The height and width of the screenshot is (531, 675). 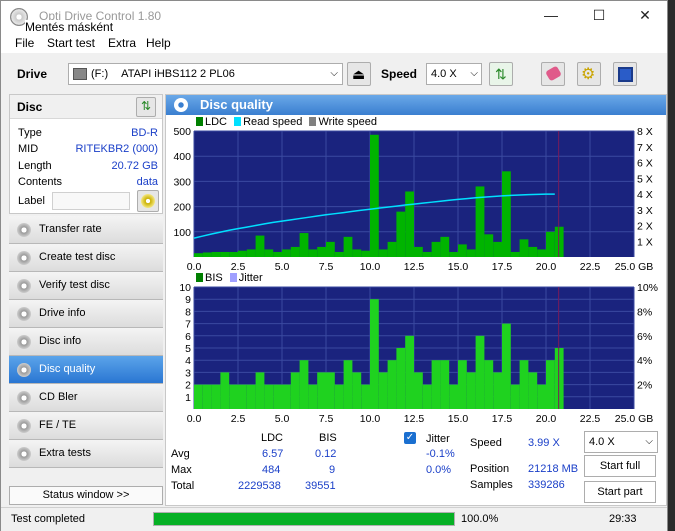 I want to click on nav-create-test-disc: Create test disc, so click(x=86, y=258).